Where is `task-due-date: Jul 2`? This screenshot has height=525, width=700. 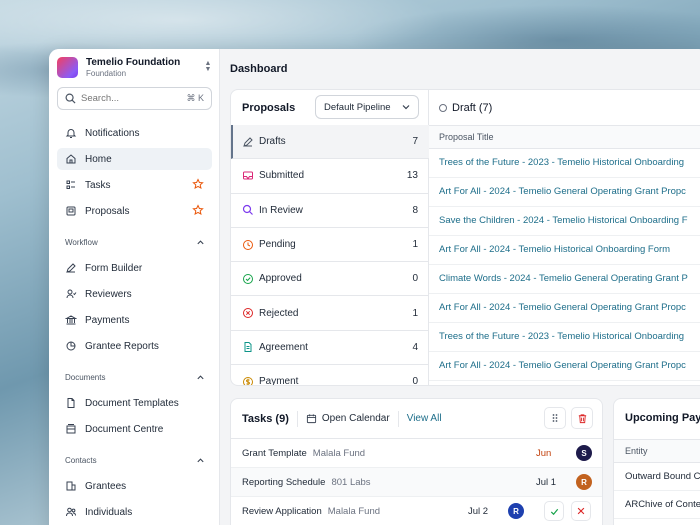 task-due-date: Jul 2 is located at coordinates (478, 511).